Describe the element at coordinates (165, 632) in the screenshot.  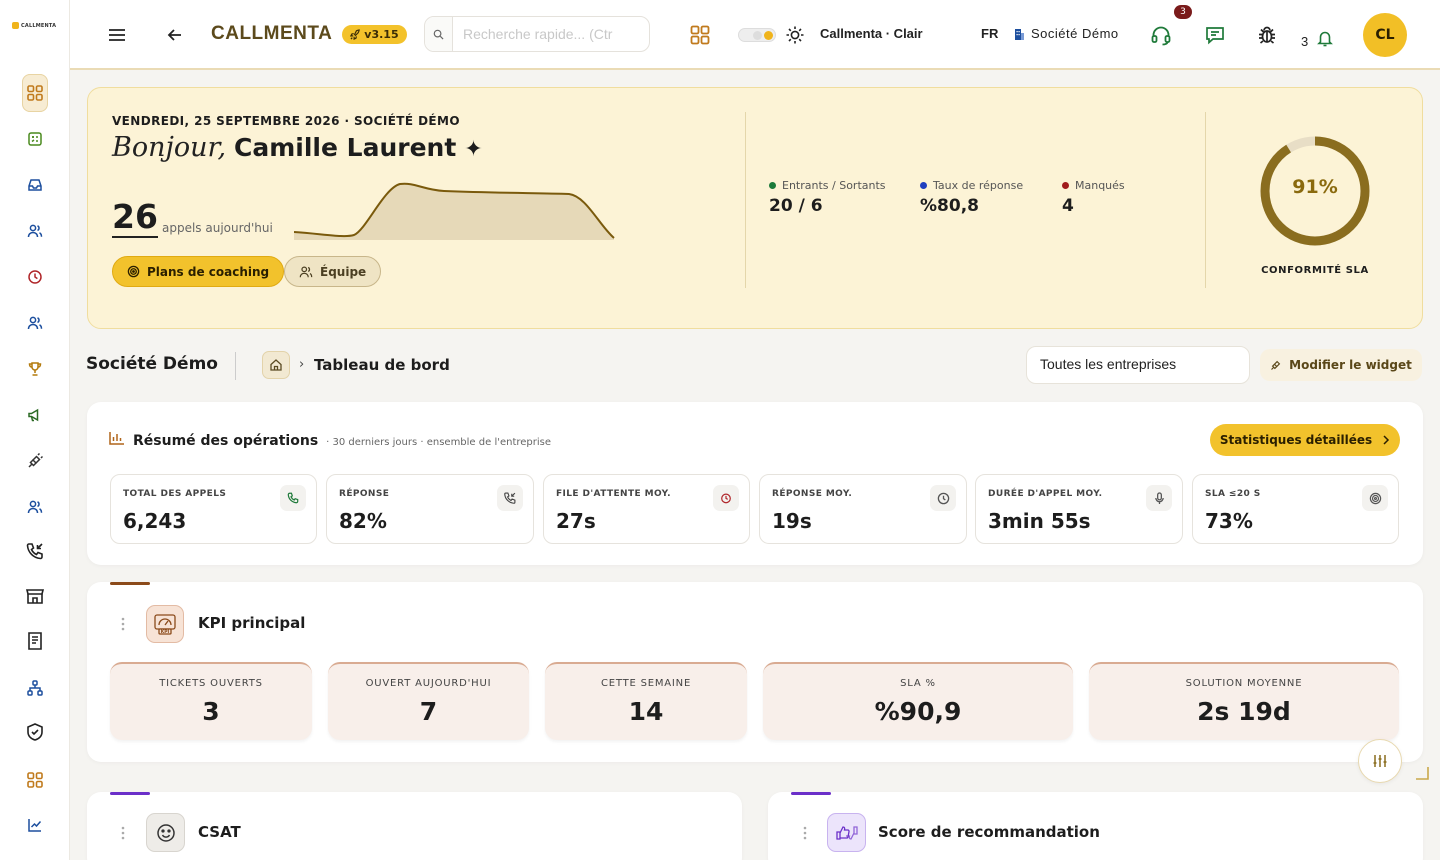
I see `kpi-icon-text: KPI` at that location.